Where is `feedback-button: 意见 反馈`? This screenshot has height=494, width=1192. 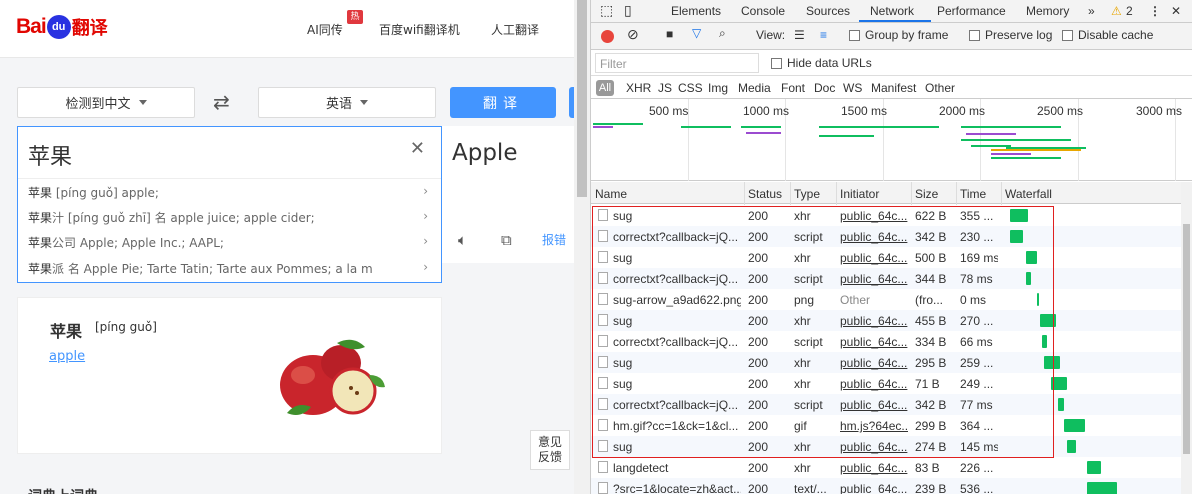
feedback-button: 意见 反馈 is located at coordinates (550, 450).